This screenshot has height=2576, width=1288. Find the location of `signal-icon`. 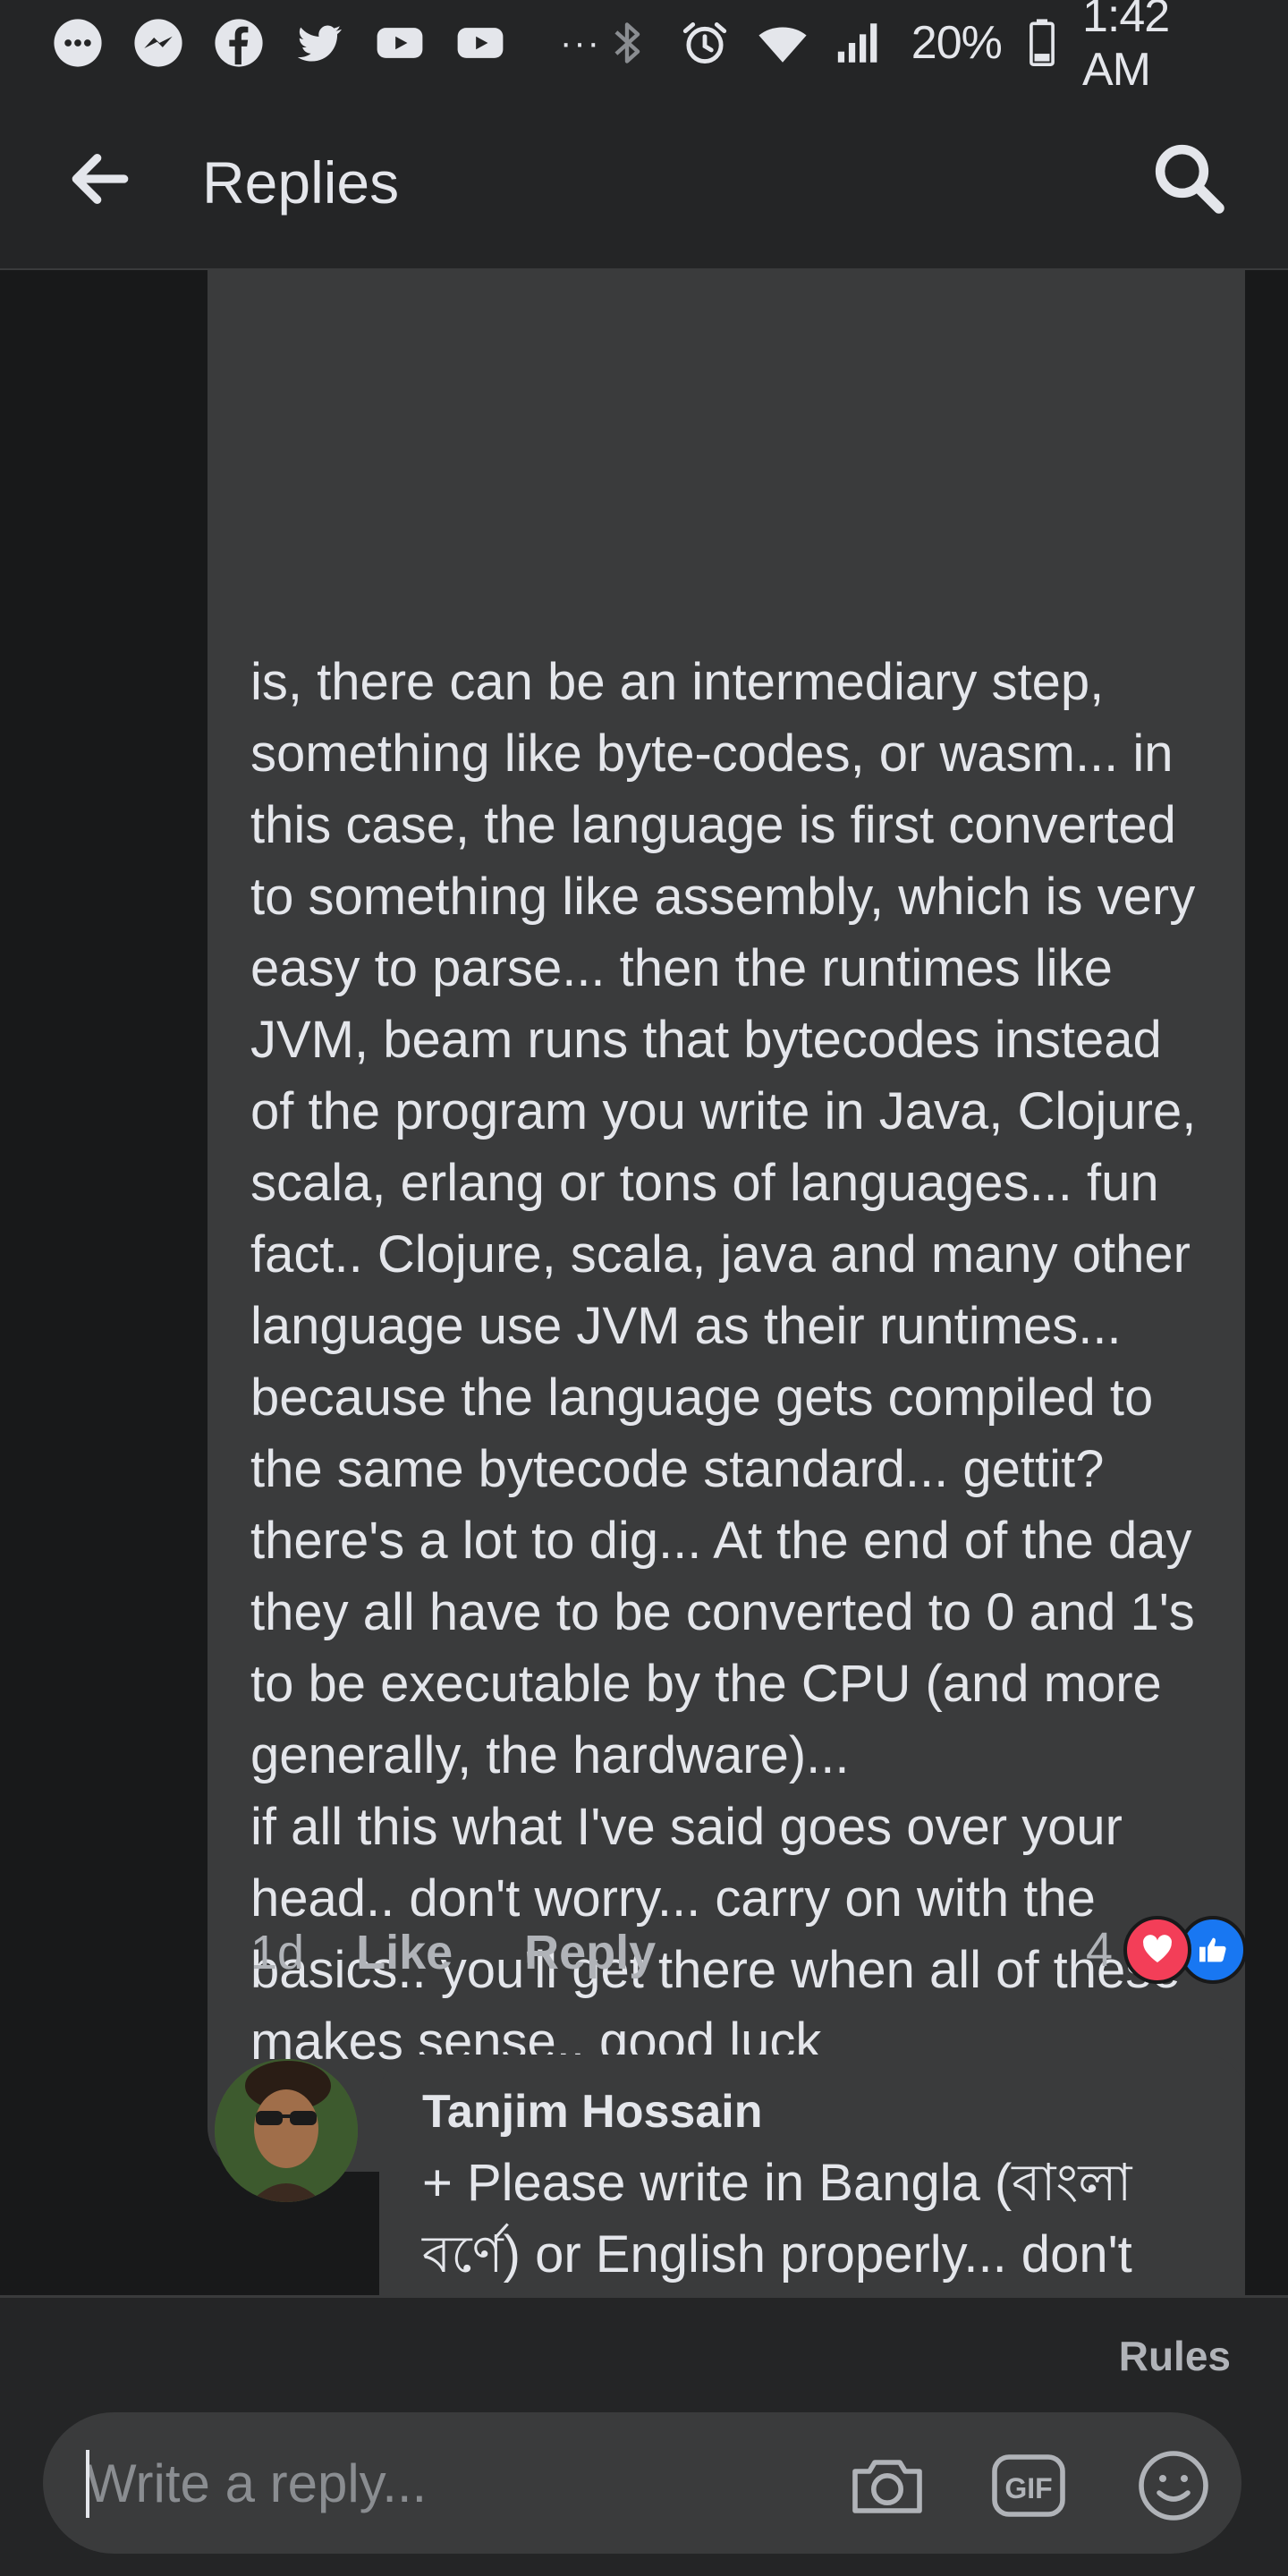

signal-icon is located at coordinates (860, 43).